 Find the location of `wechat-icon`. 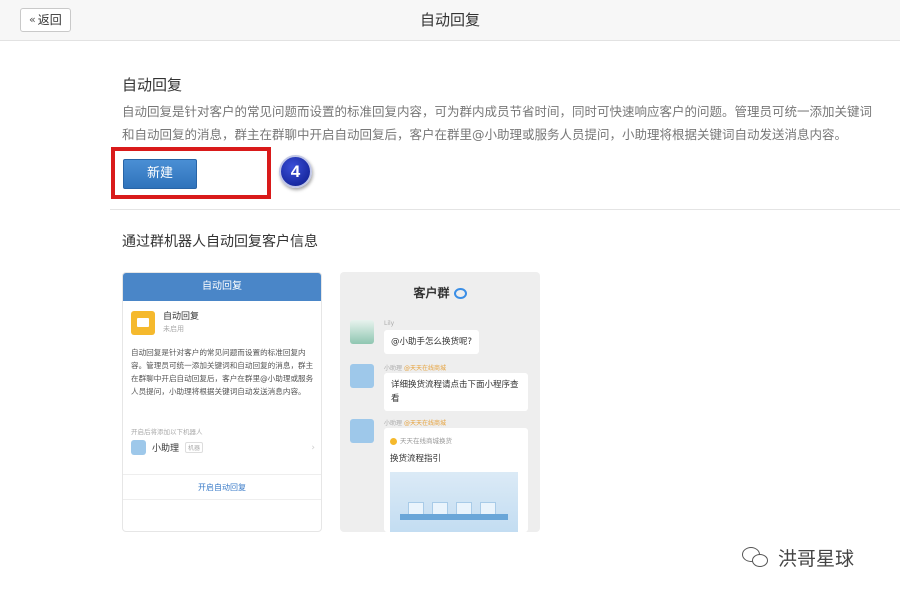

wechat-icon is located at coordinates (756, 557).